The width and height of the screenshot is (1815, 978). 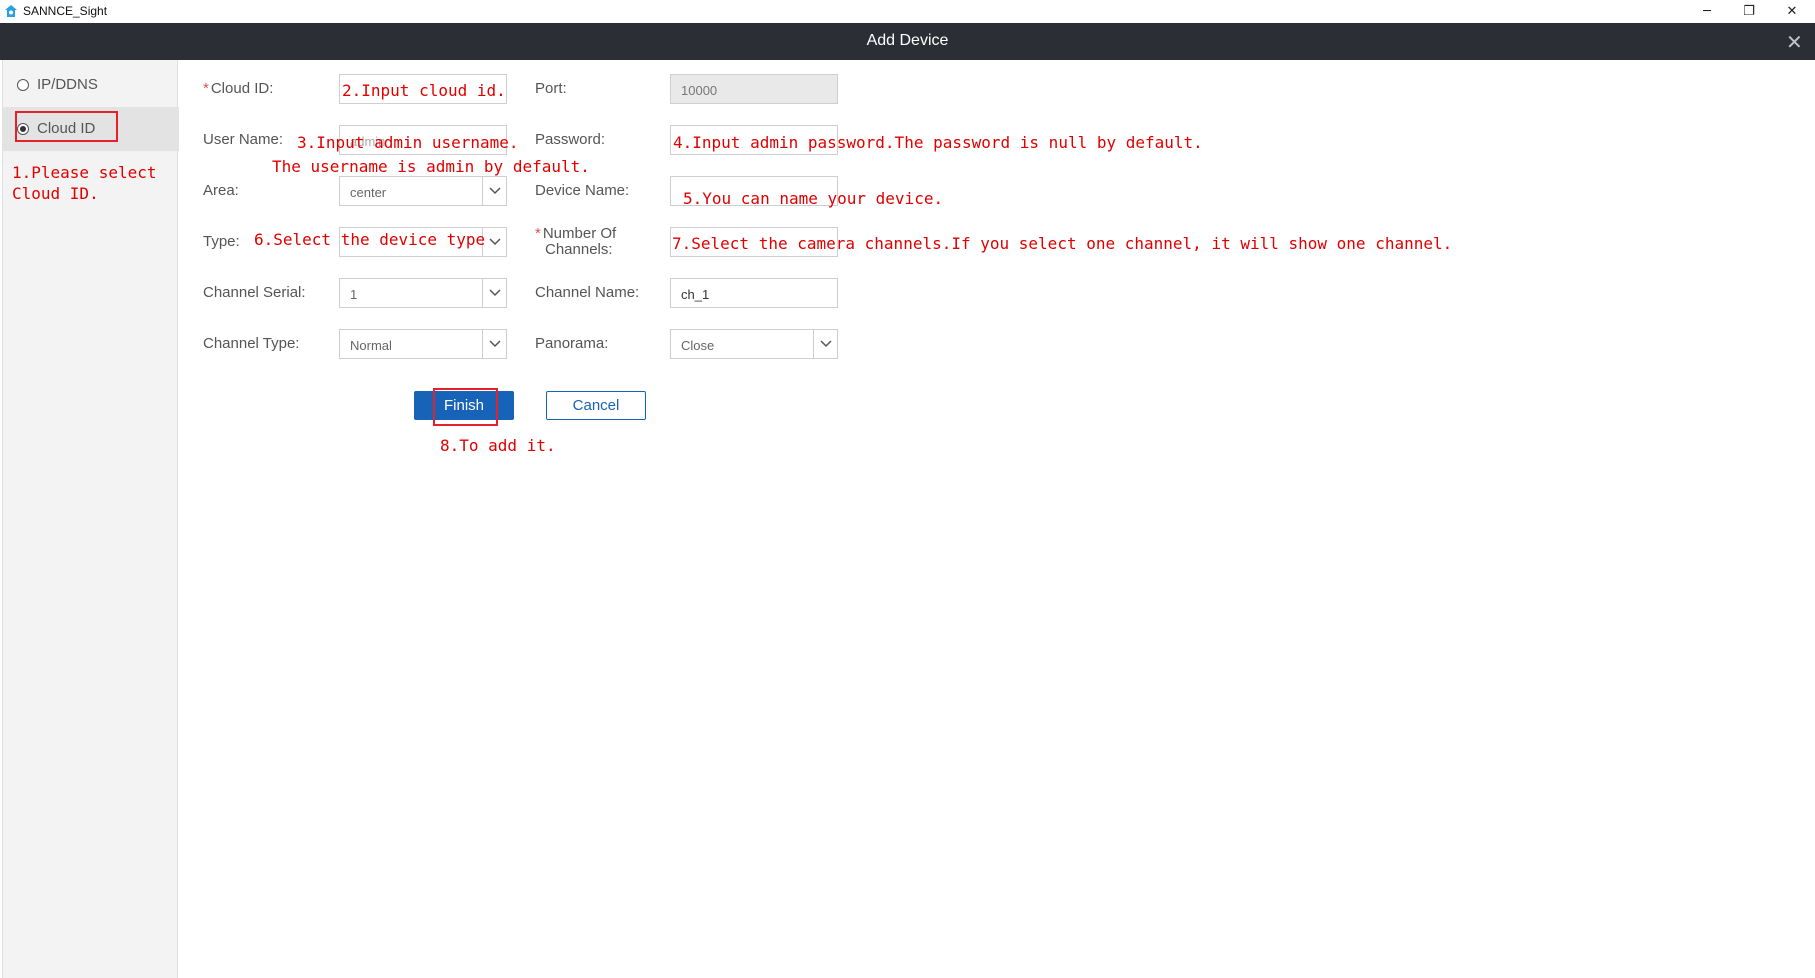 I want to click on dialog-title: Add Device, so click(x=907, y=40).